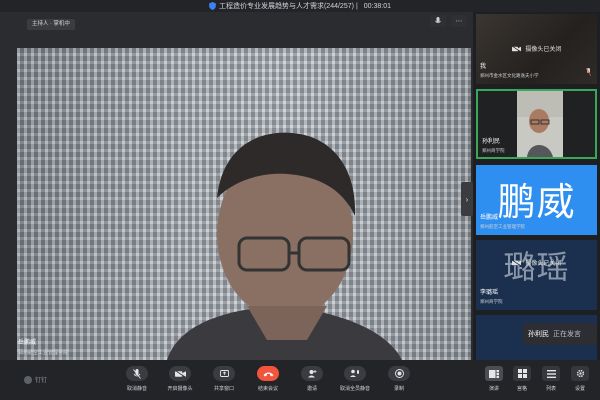 This screenshot has width=600, height=400. What do you see at coordinates (494, 373) in the screenshot?
I see `speaker-view-icon` at bounding box center [494, 373].